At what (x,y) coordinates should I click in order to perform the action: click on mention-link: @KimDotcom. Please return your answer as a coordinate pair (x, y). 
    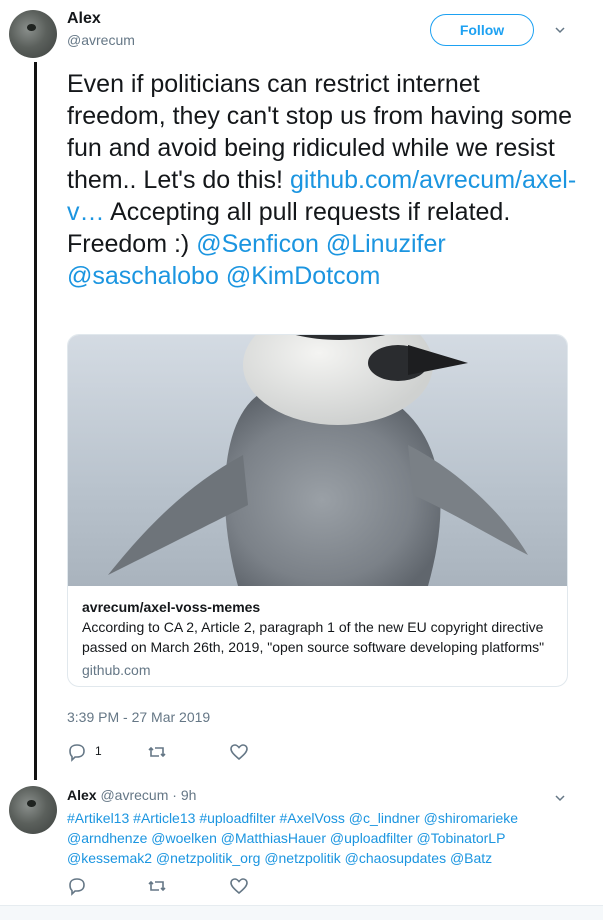
    Looking at the image, I should click on (303, 276).